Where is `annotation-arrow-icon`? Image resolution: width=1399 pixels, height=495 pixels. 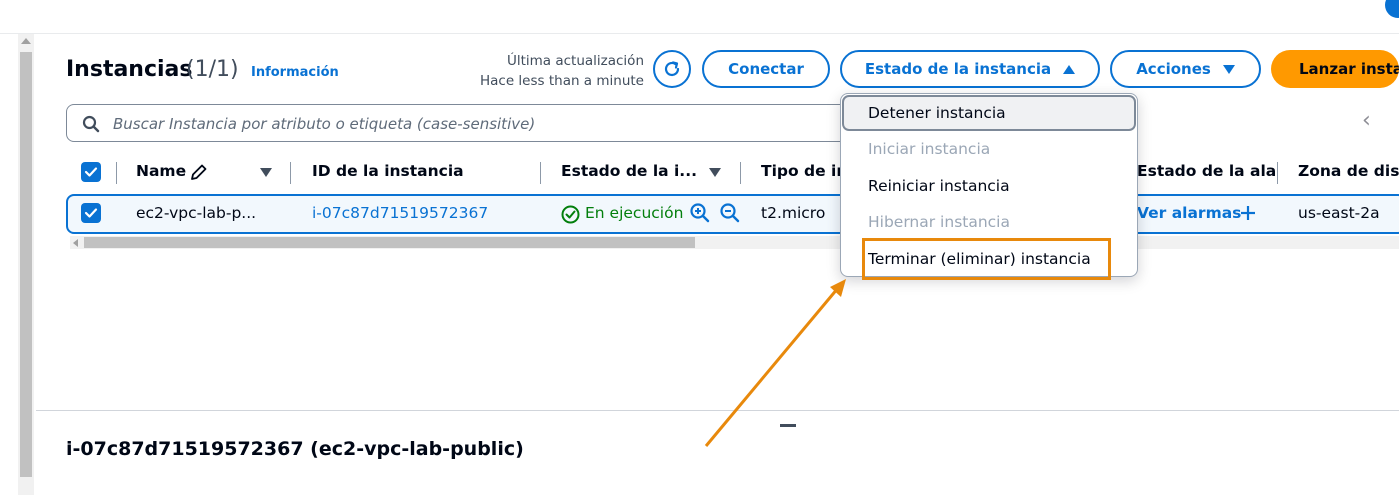
annotation-arrow-icon is located at coordinates (775, 363).